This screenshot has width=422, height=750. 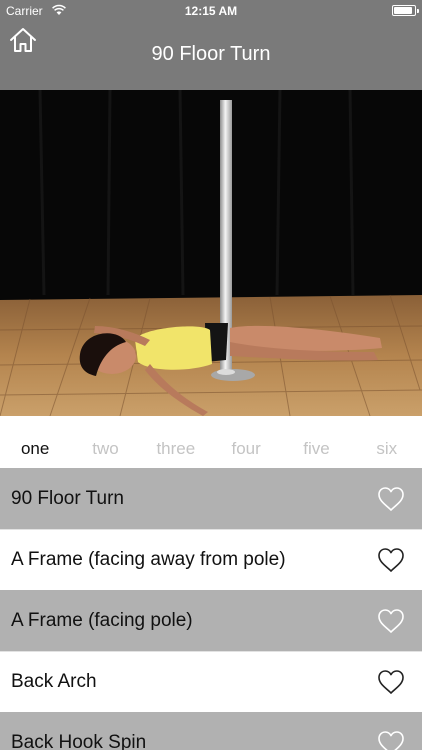 I want to click on list-item: A Frame (facing away from pole), so click(x=211, y=559).